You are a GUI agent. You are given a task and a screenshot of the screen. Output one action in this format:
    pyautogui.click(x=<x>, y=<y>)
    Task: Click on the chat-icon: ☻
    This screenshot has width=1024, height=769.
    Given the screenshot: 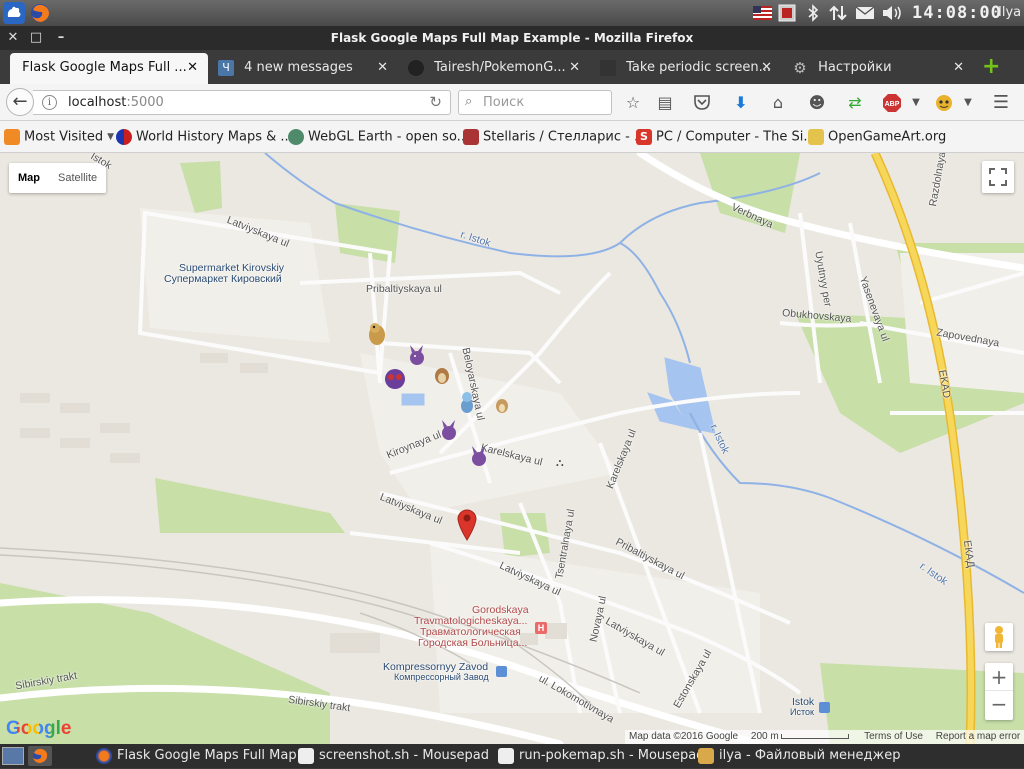 What is the action you would take?
    pyautogui.click(x=817, y=103)
    